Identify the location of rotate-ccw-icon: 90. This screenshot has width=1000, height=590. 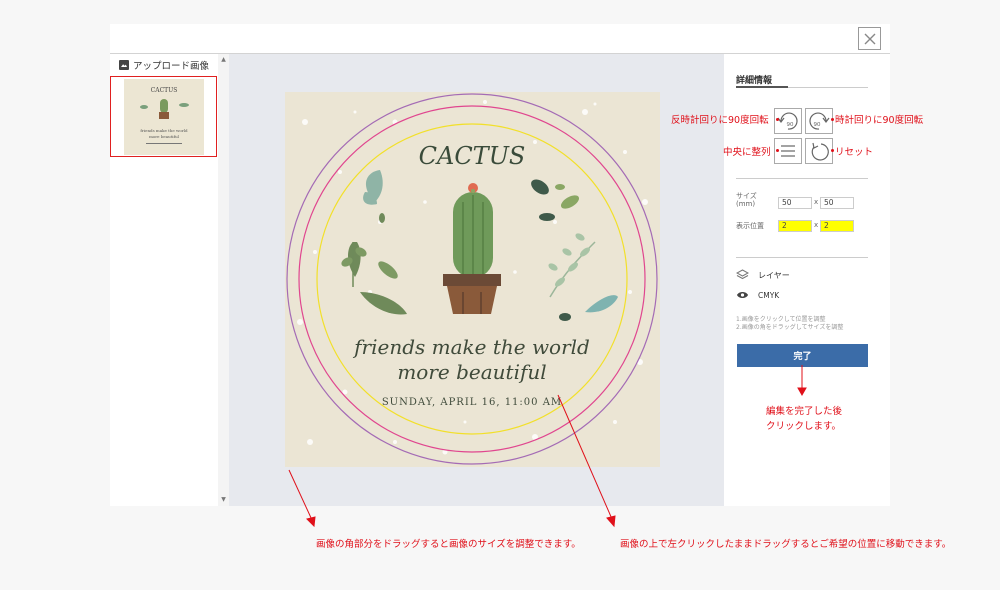
(787, 121).